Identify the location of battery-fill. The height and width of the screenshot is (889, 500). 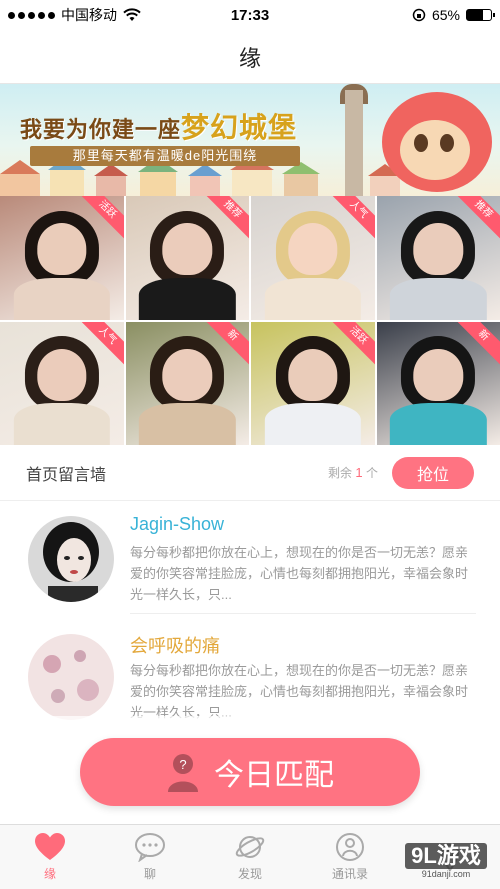
(475, 15).